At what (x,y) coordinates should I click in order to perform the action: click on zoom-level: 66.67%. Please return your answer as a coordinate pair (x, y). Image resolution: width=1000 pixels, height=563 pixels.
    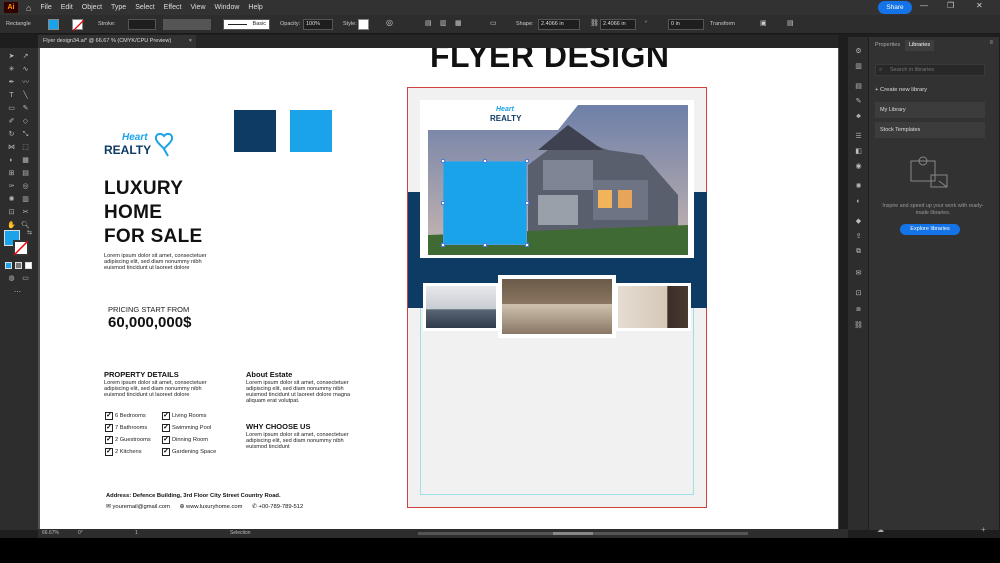
    Looking at the image, I should click on (50, 533).